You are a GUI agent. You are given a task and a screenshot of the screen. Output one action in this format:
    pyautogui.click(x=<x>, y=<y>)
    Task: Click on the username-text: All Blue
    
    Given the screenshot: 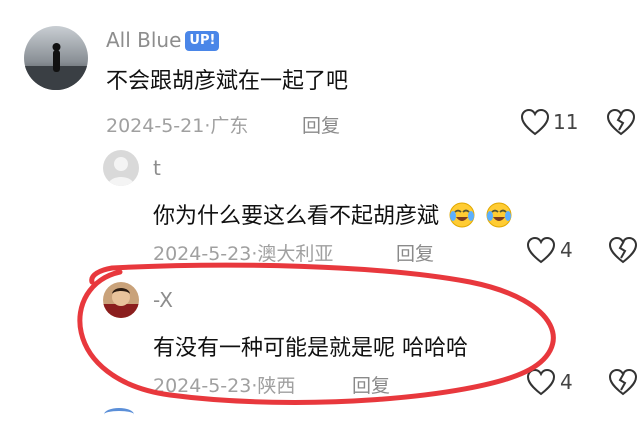 What is the action you would take?
    pyautogui.click(x=143, y=40)
    